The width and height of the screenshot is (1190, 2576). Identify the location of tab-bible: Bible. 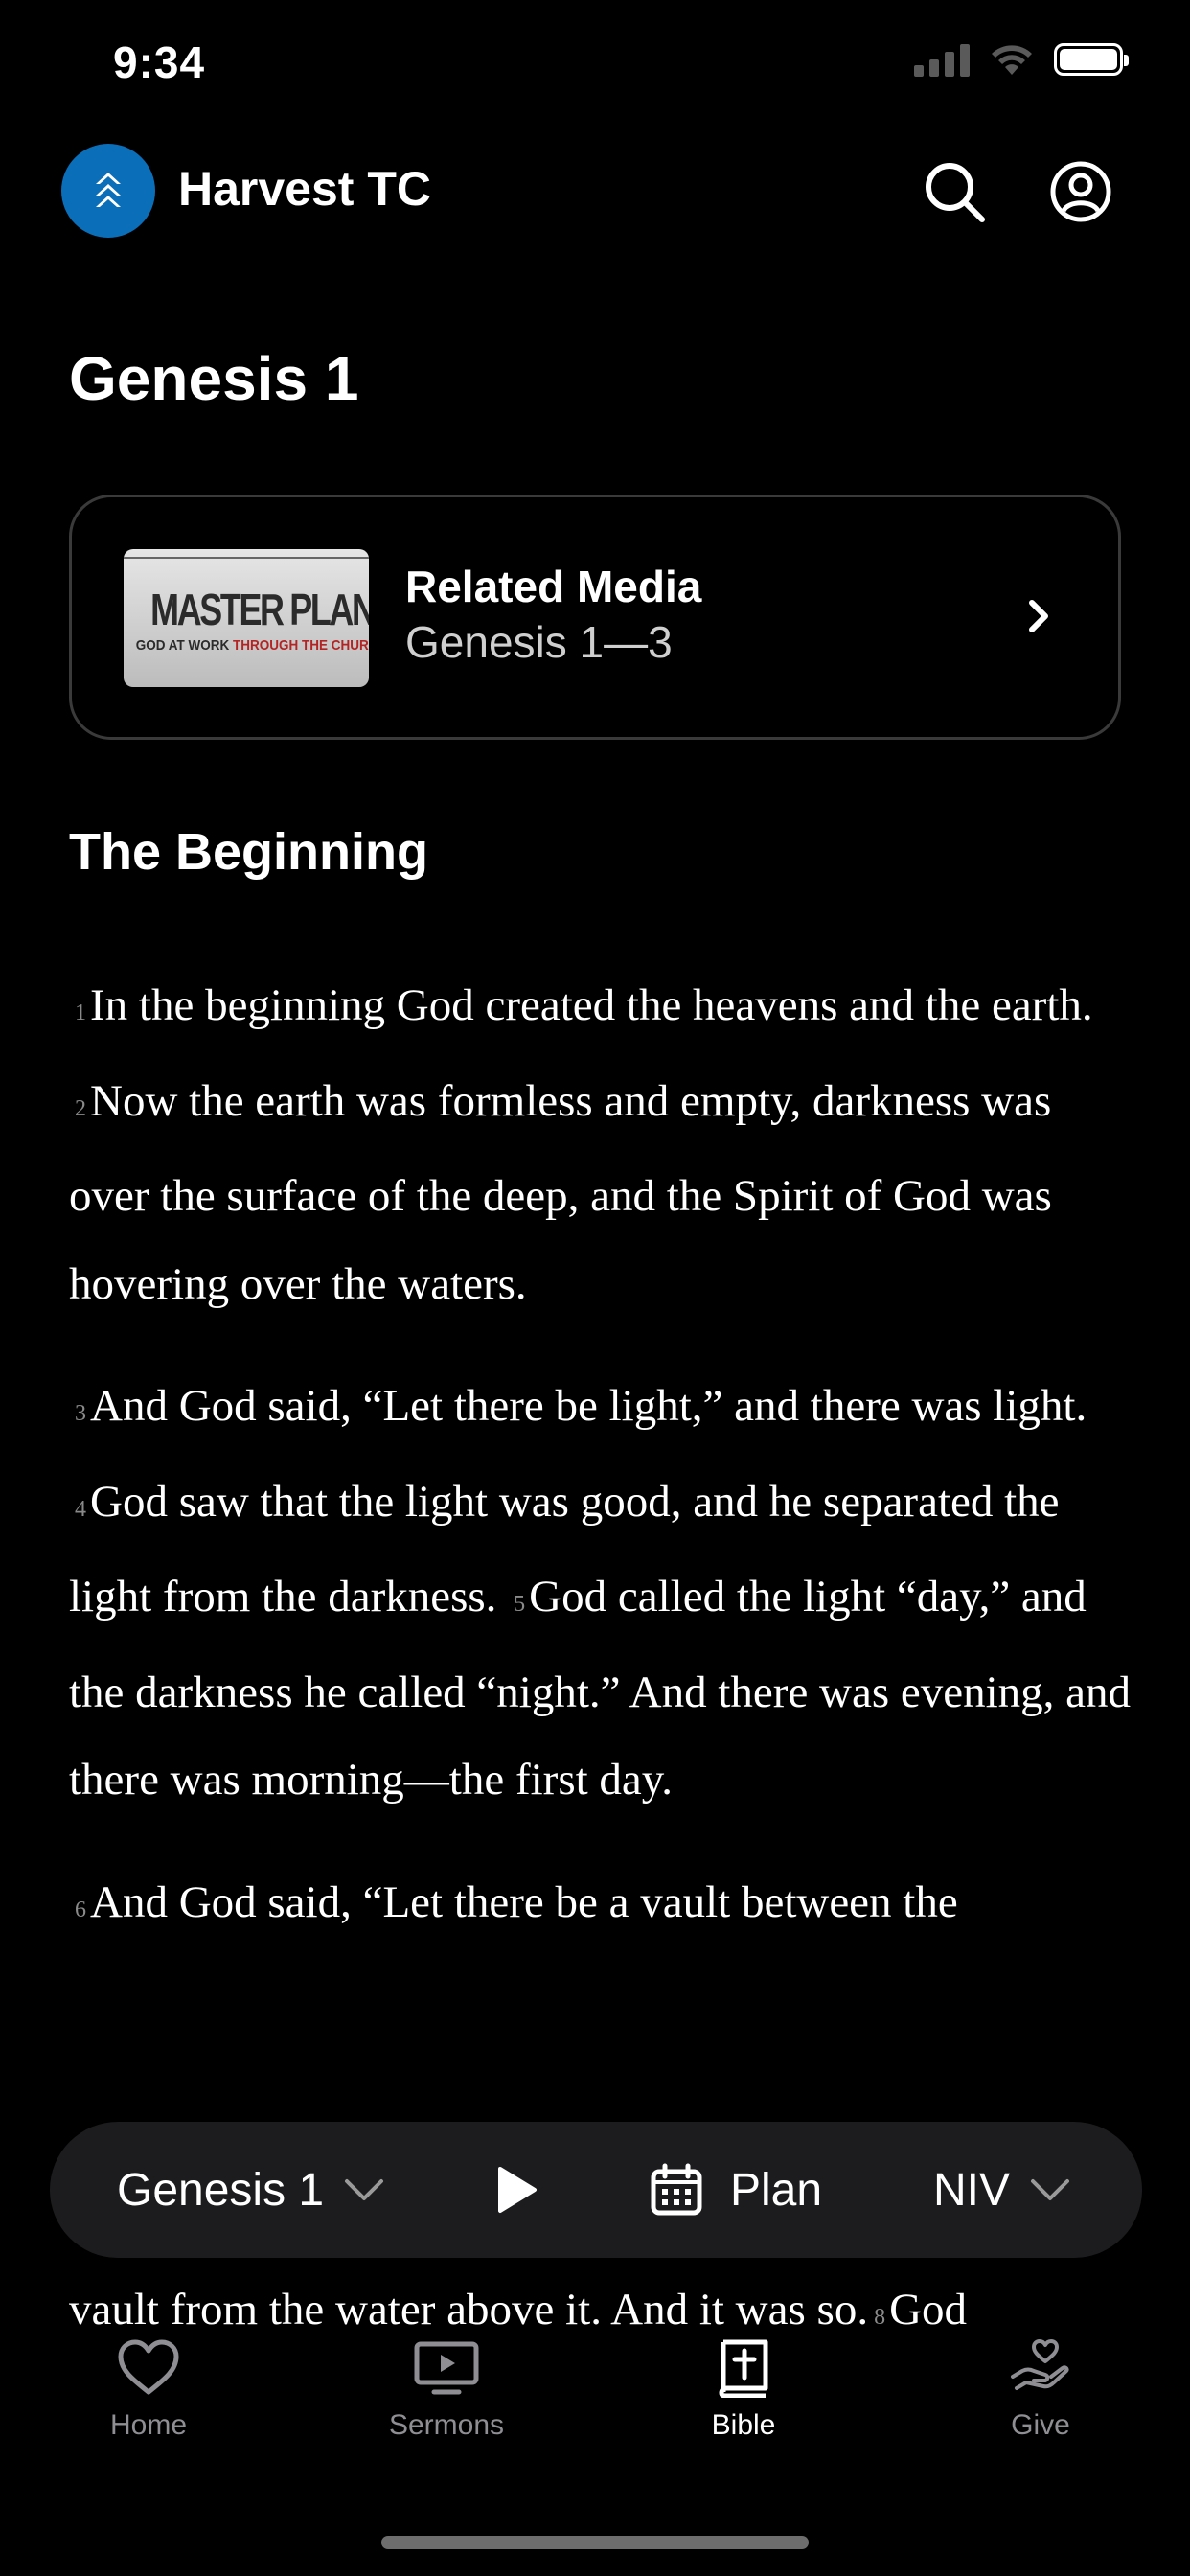
(744, 2390).